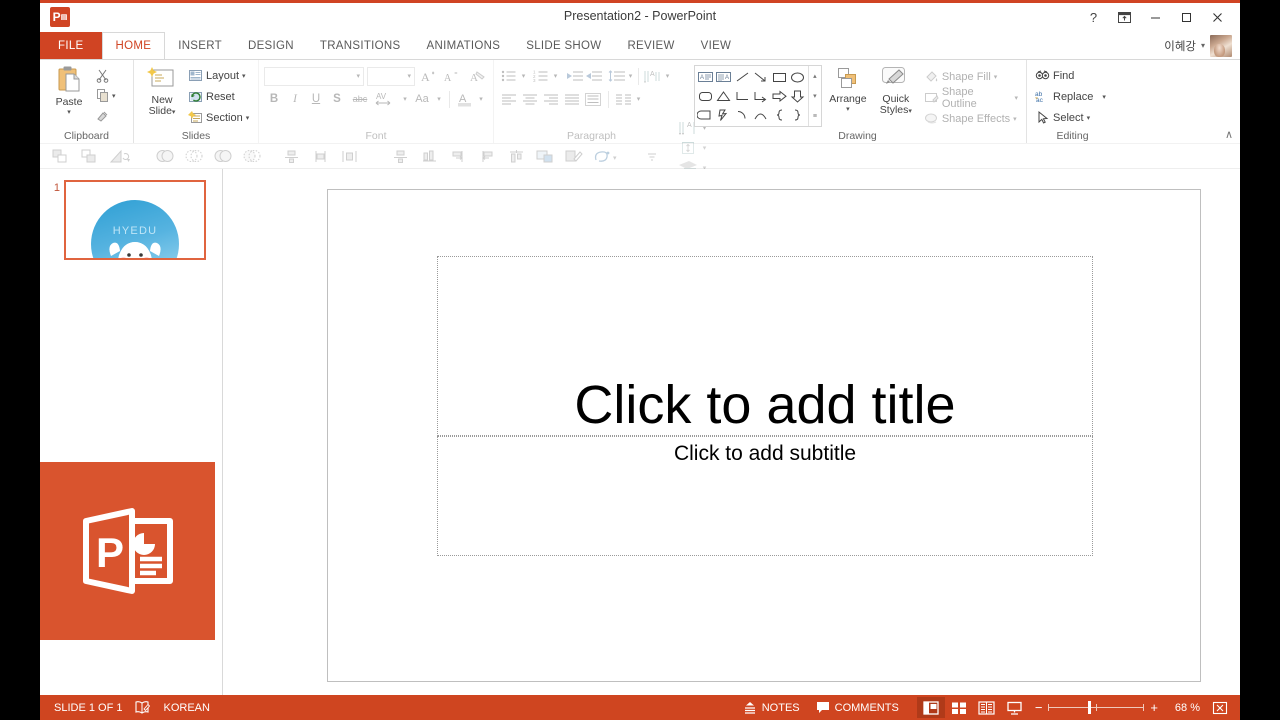  I want to click on format-painter-button, so click(105, 115).